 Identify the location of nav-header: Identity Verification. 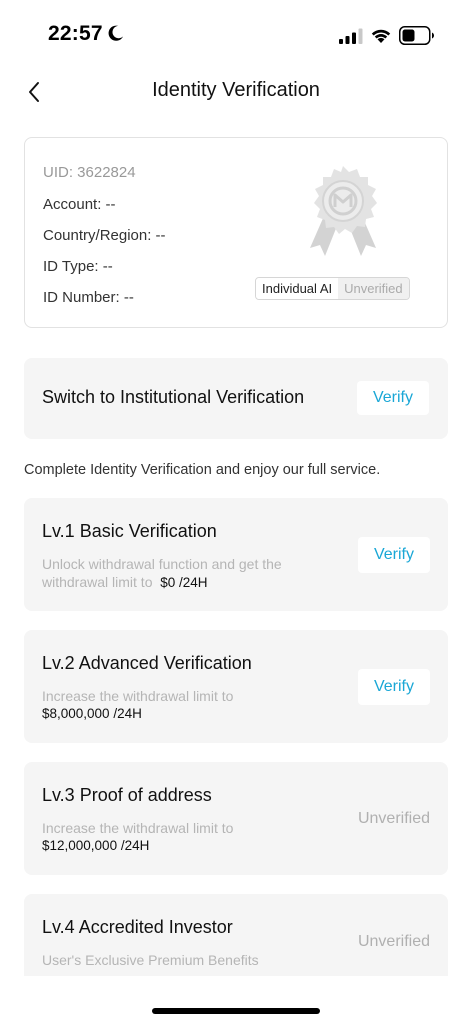
(236, 92).